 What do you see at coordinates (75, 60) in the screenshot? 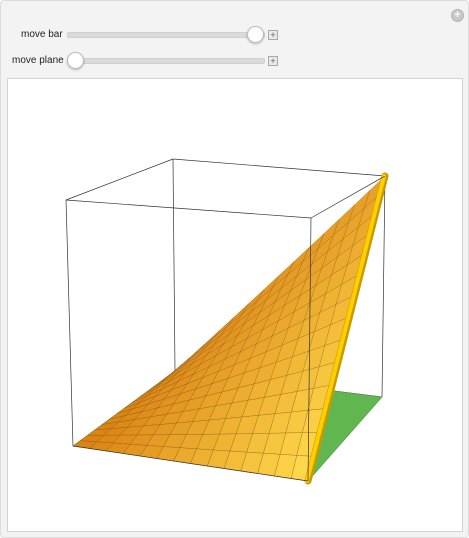
I see `move-plane-slider-thumb` at bounding box center [75, 60].